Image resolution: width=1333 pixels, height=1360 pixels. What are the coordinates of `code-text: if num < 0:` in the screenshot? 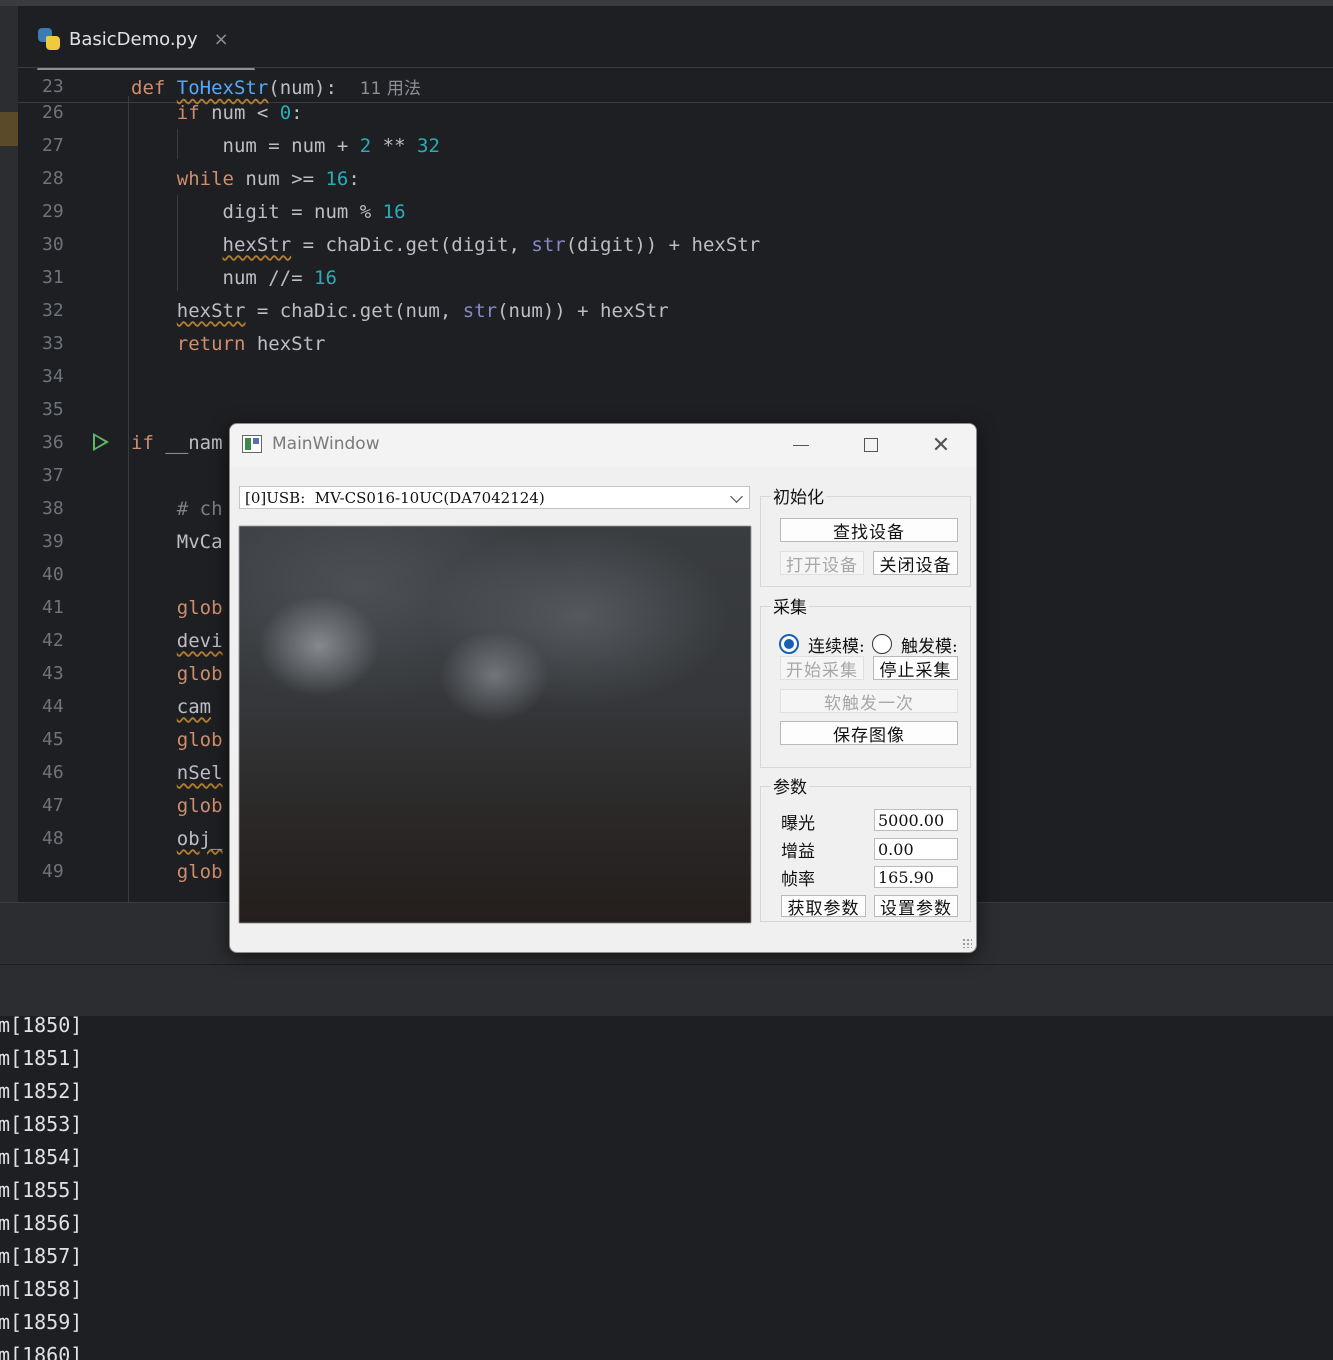 It's located at (217, 112).